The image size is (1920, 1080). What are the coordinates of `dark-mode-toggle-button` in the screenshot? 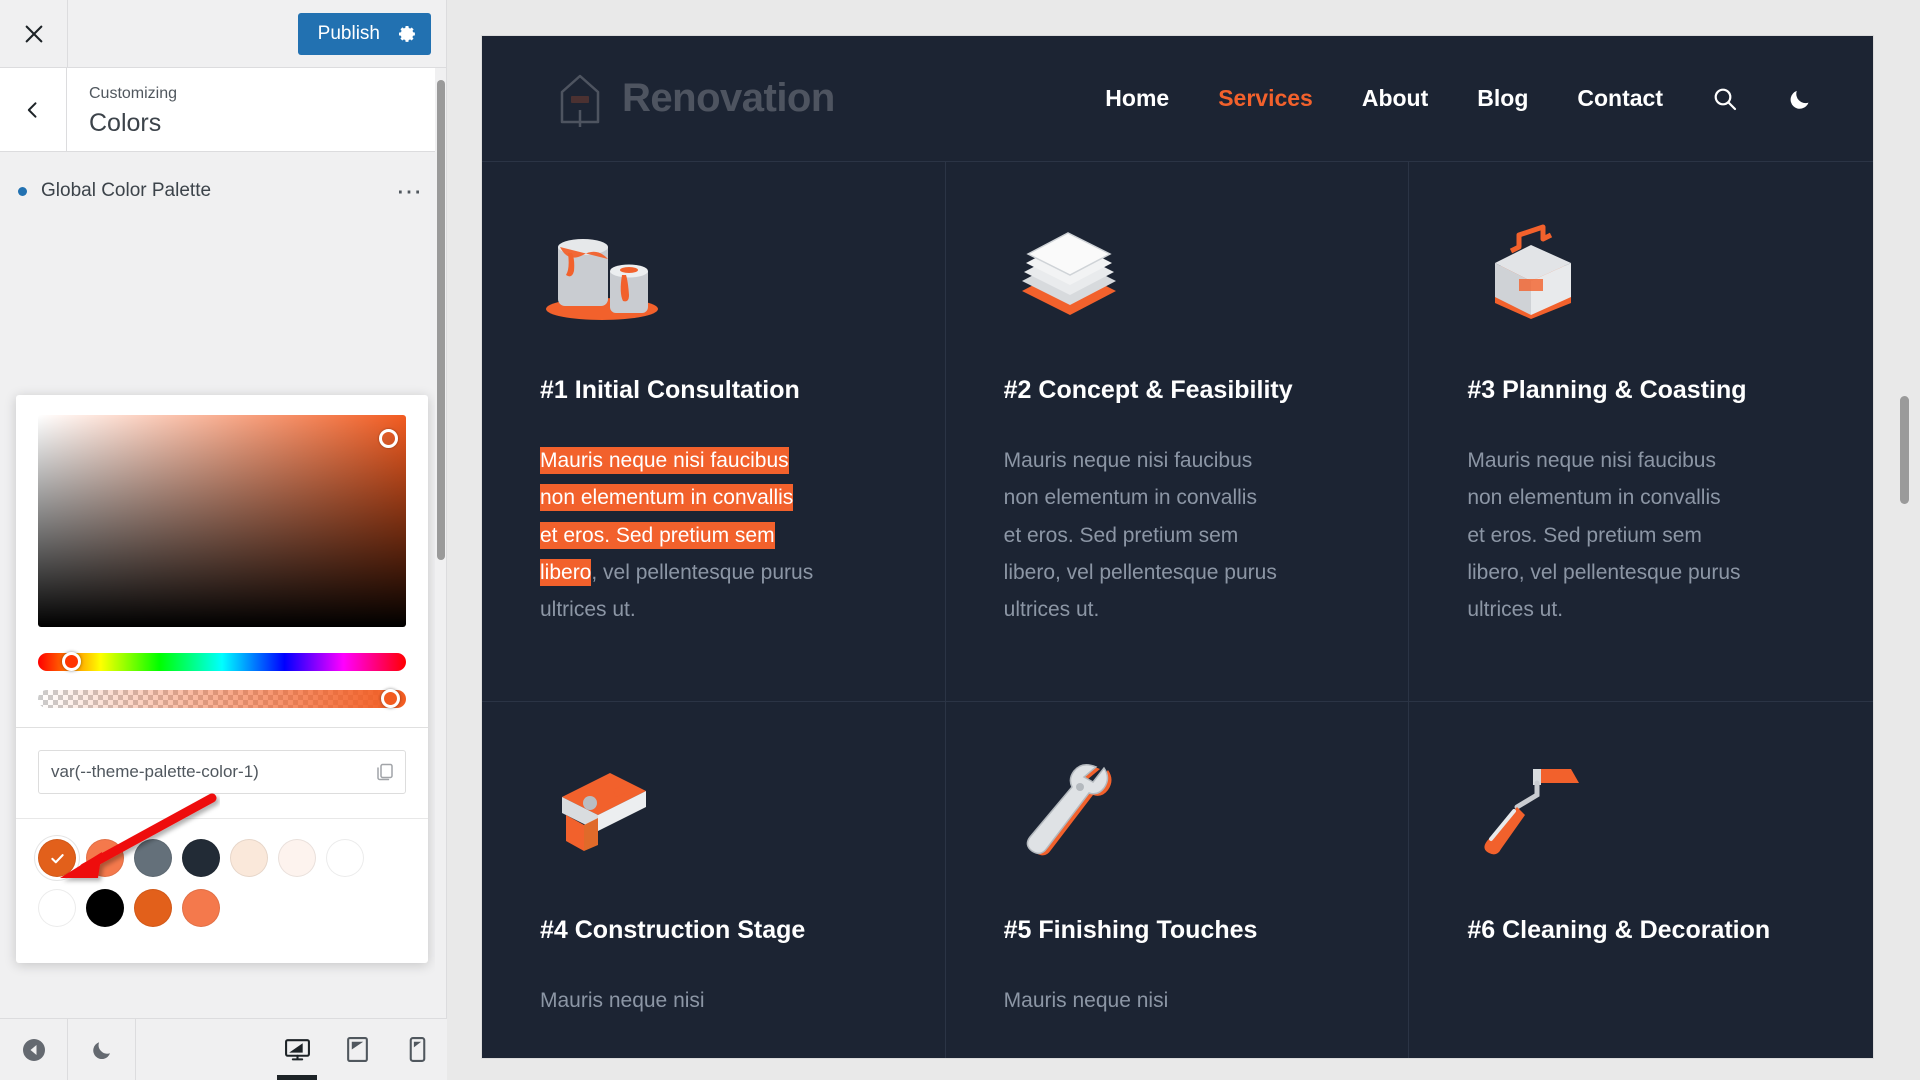 It's located at (102, 1049).